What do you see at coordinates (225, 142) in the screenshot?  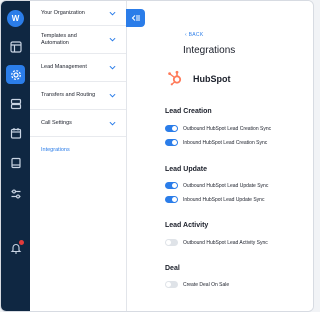 I see `toggle-label: Inbound HubSpot Lead Creation Sync` at bounding box center [225, 142].